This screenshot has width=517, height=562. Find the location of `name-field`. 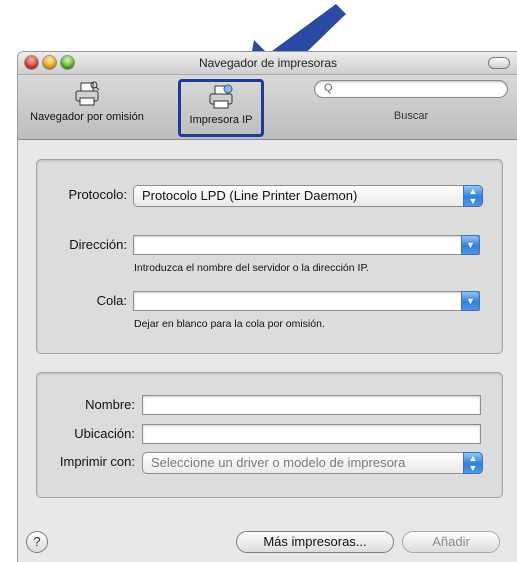

name-field is located at coordinates (311, 405).